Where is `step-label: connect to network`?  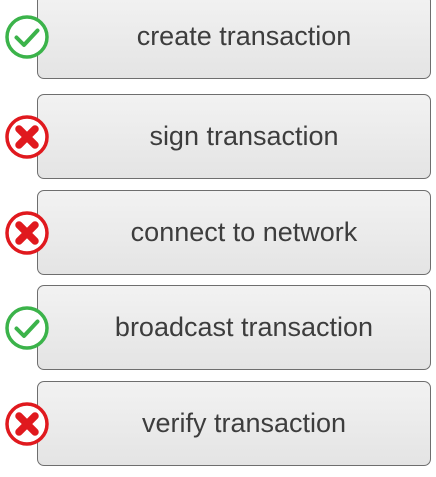 step-label: connect to network is located at coordinates (244, 232).